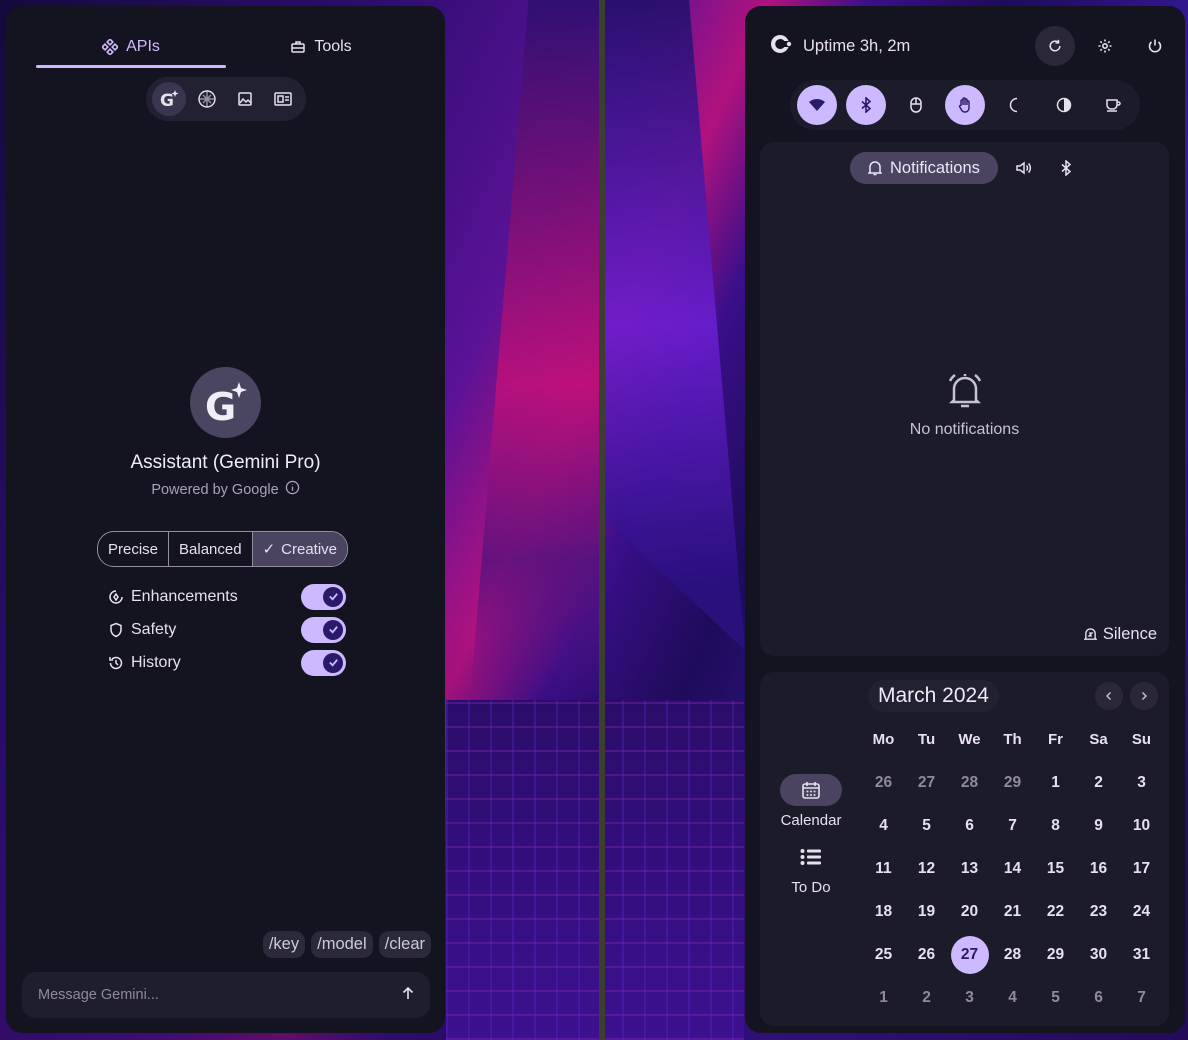 This screenshot has width=1188, height=1040. I want to click on night-light-toggle, so click(1014, 105).